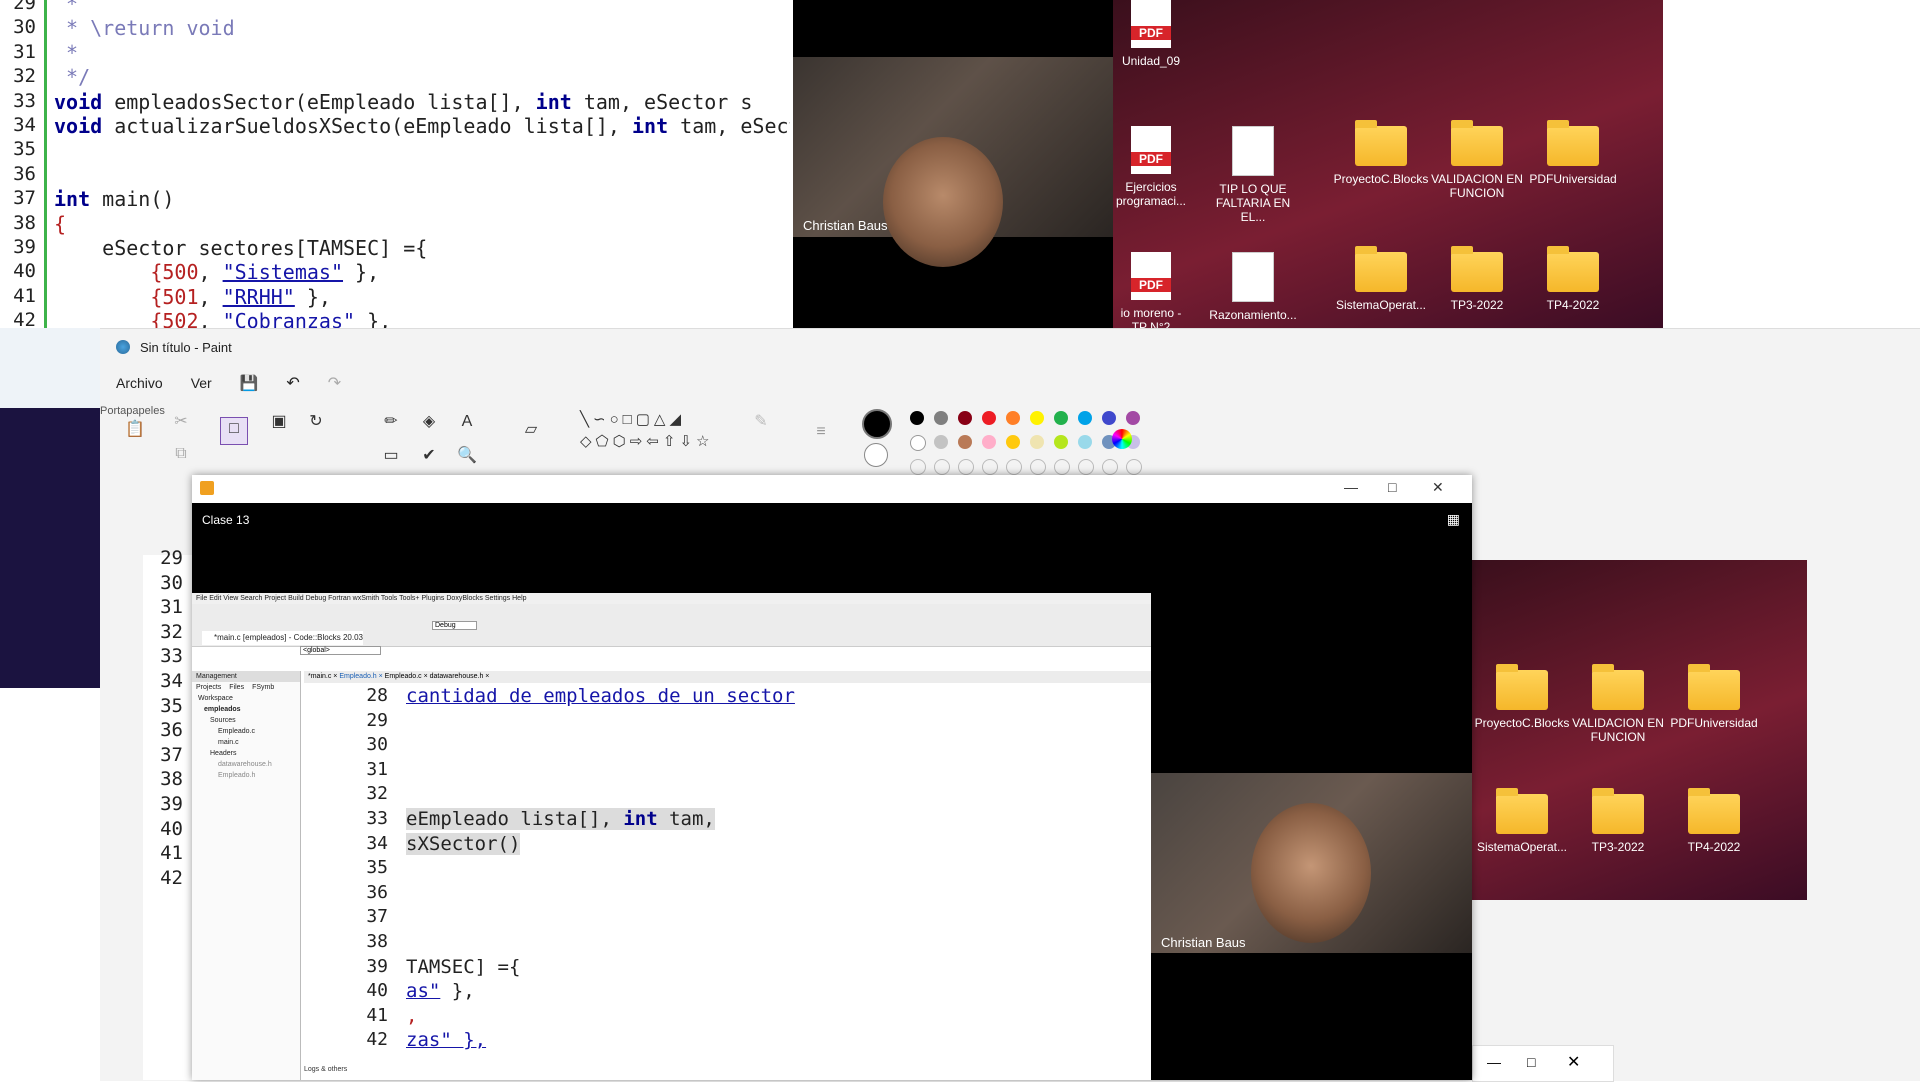 The height and width of the screenshot is (1082, 1920). What do you see at coordinates (144, 28) in the screenshot?
I see `code-line: * \return void` at bounding box center [144, 28].